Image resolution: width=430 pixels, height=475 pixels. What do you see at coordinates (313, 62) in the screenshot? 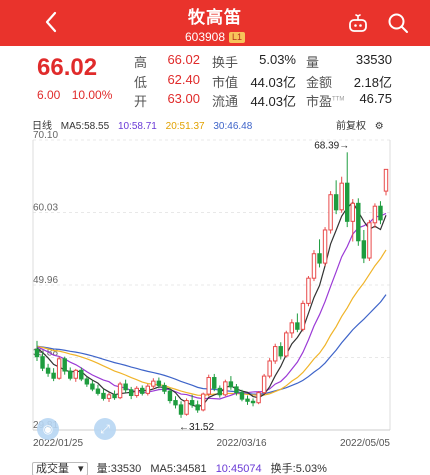
I see `stat-label: 量` at bounding box center [313, 62].